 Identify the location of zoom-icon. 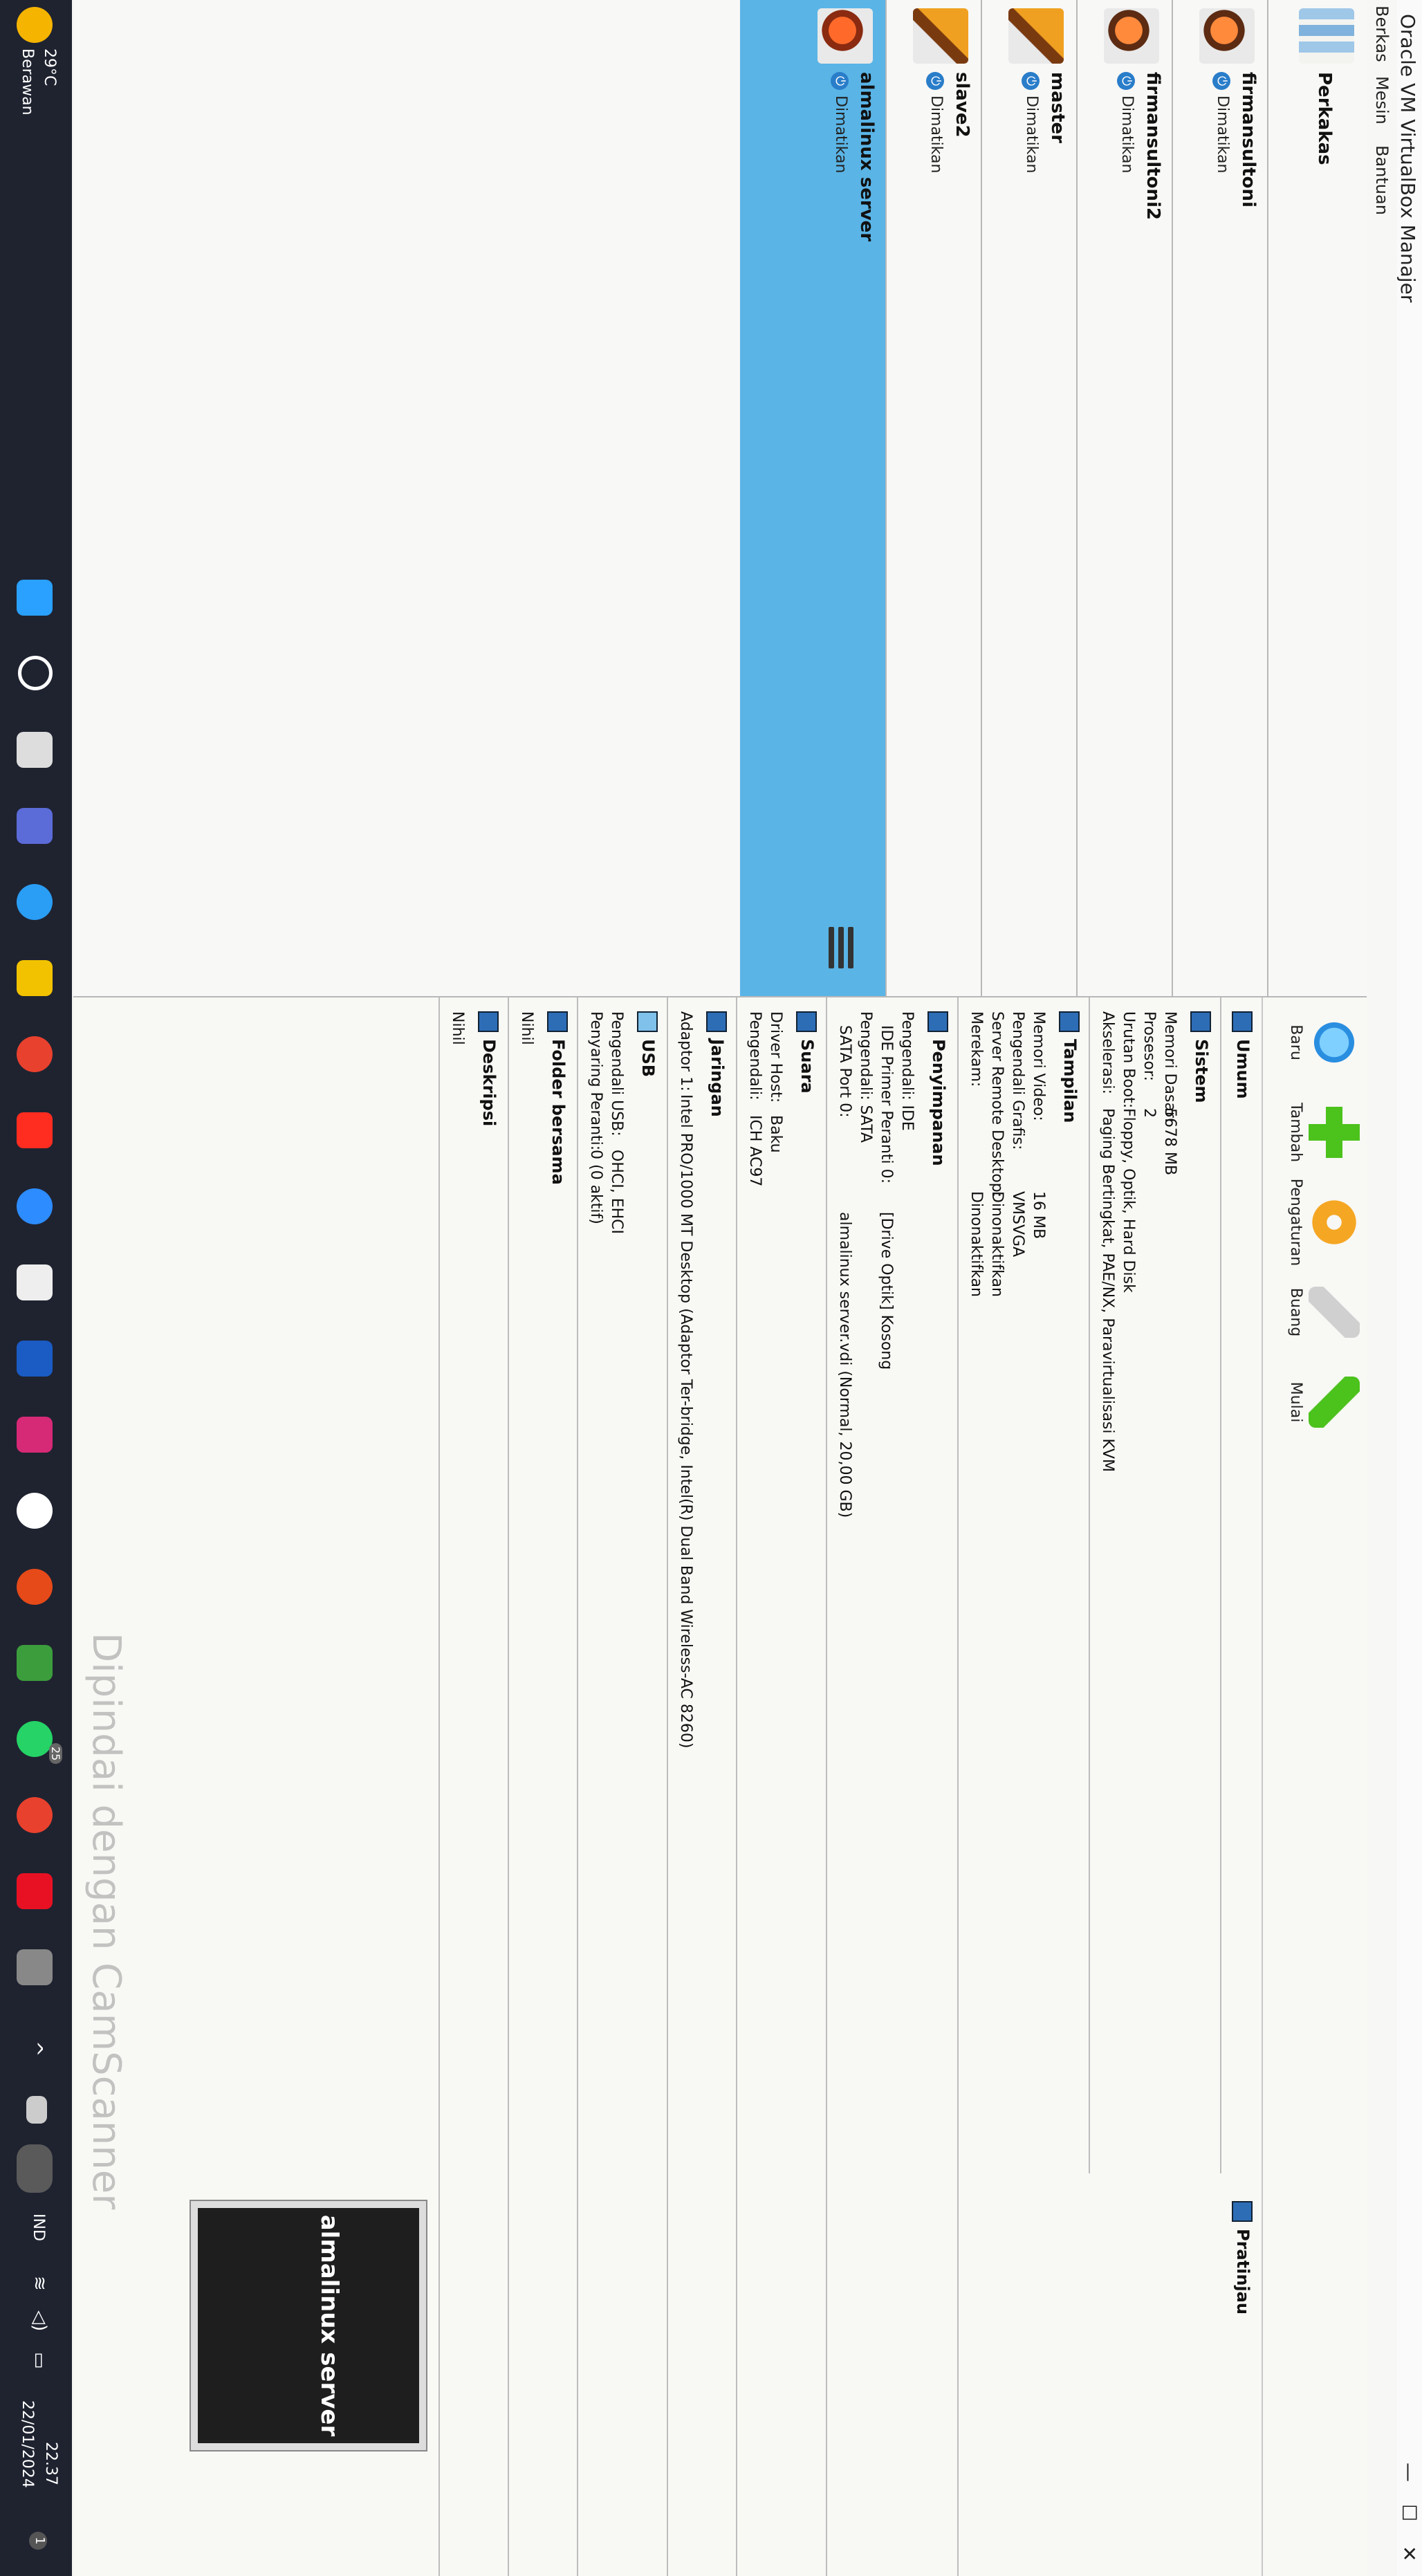
(35, 1206).